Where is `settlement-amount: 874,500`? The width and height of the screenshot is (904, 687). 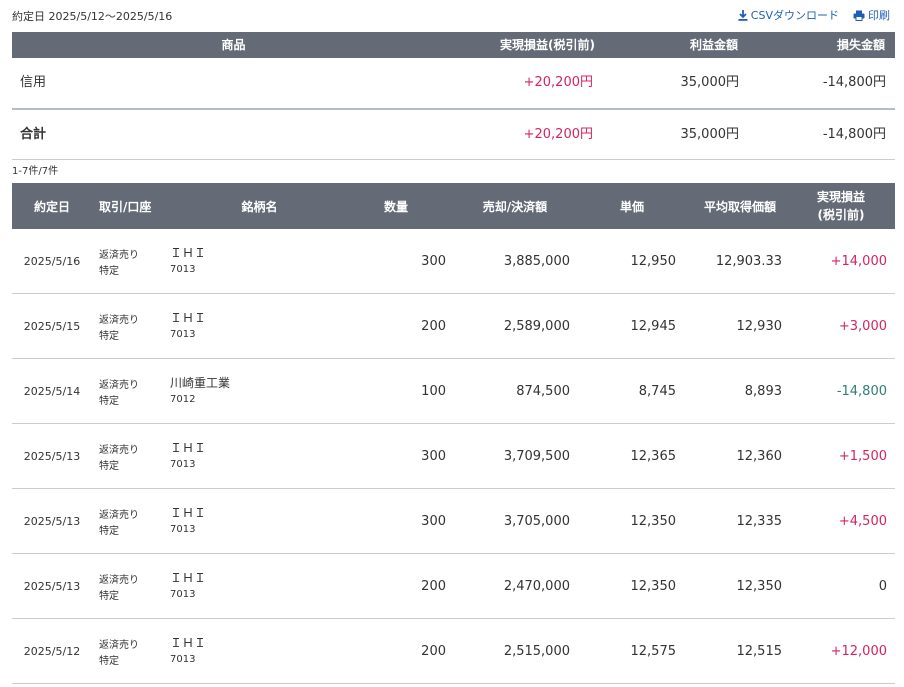 settlement-amount: 874,500 is located at coordinates (543, 391).